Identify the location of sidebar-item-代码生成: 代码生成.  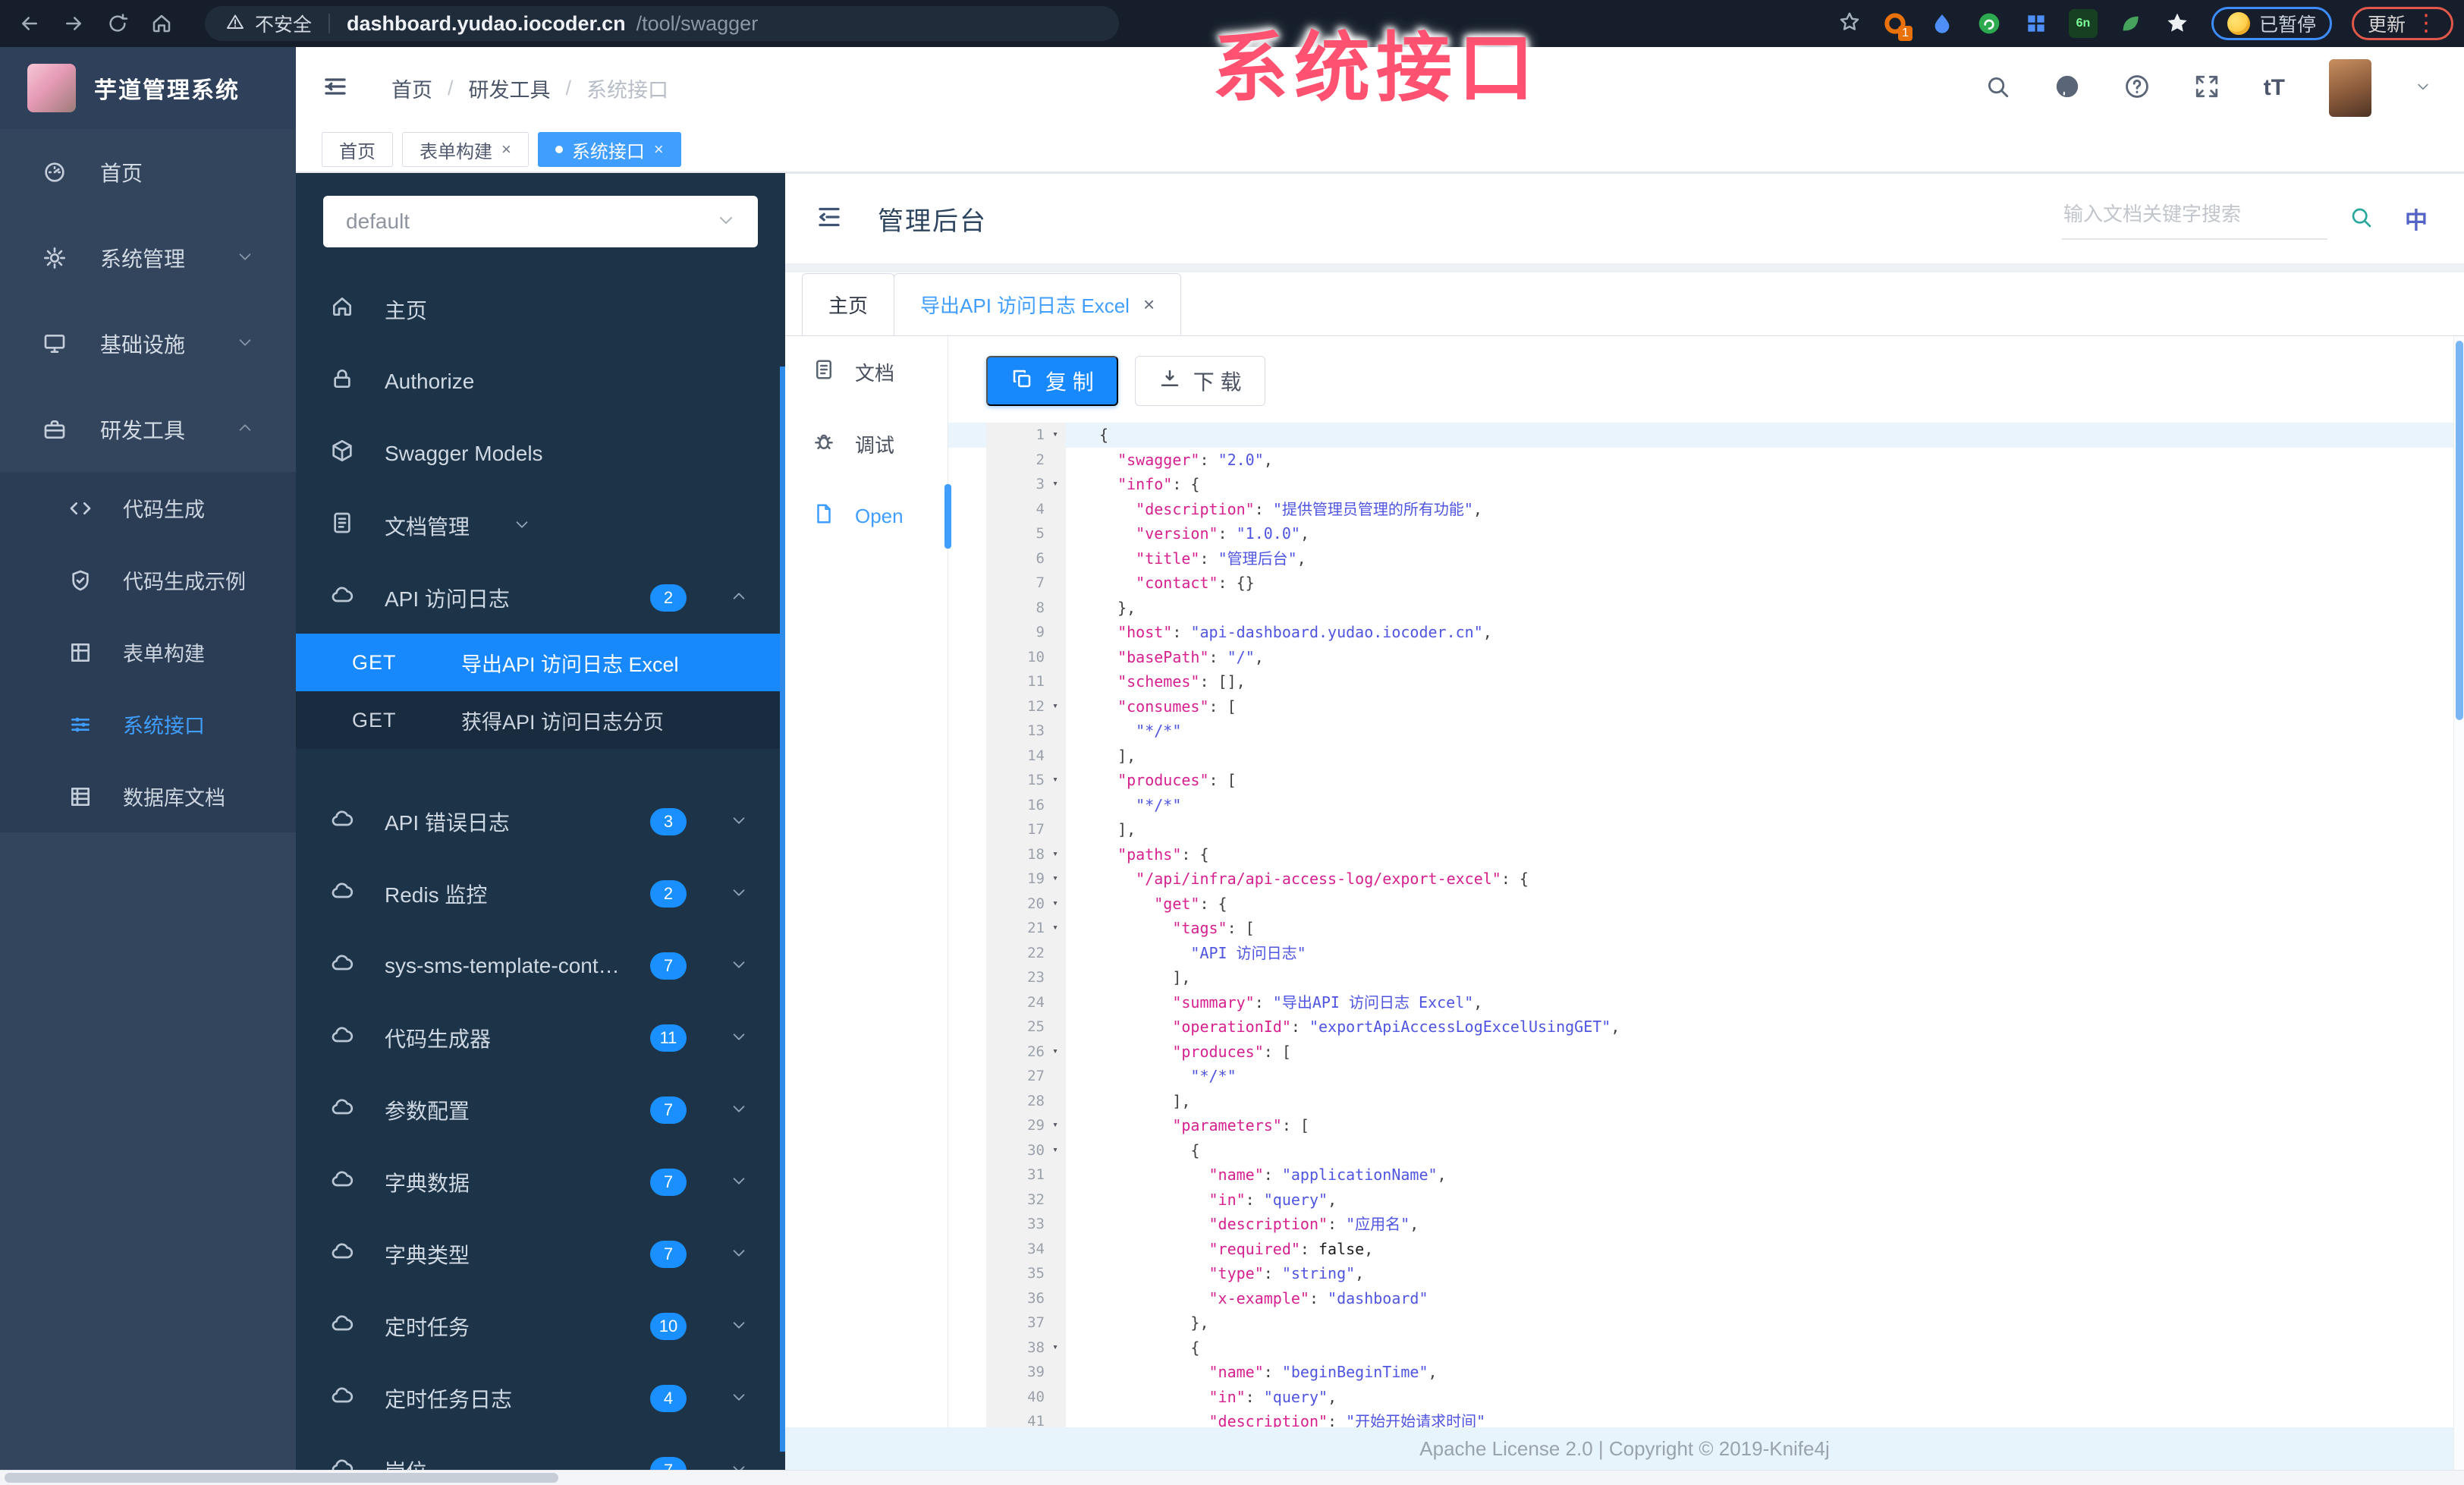
(148, 508).